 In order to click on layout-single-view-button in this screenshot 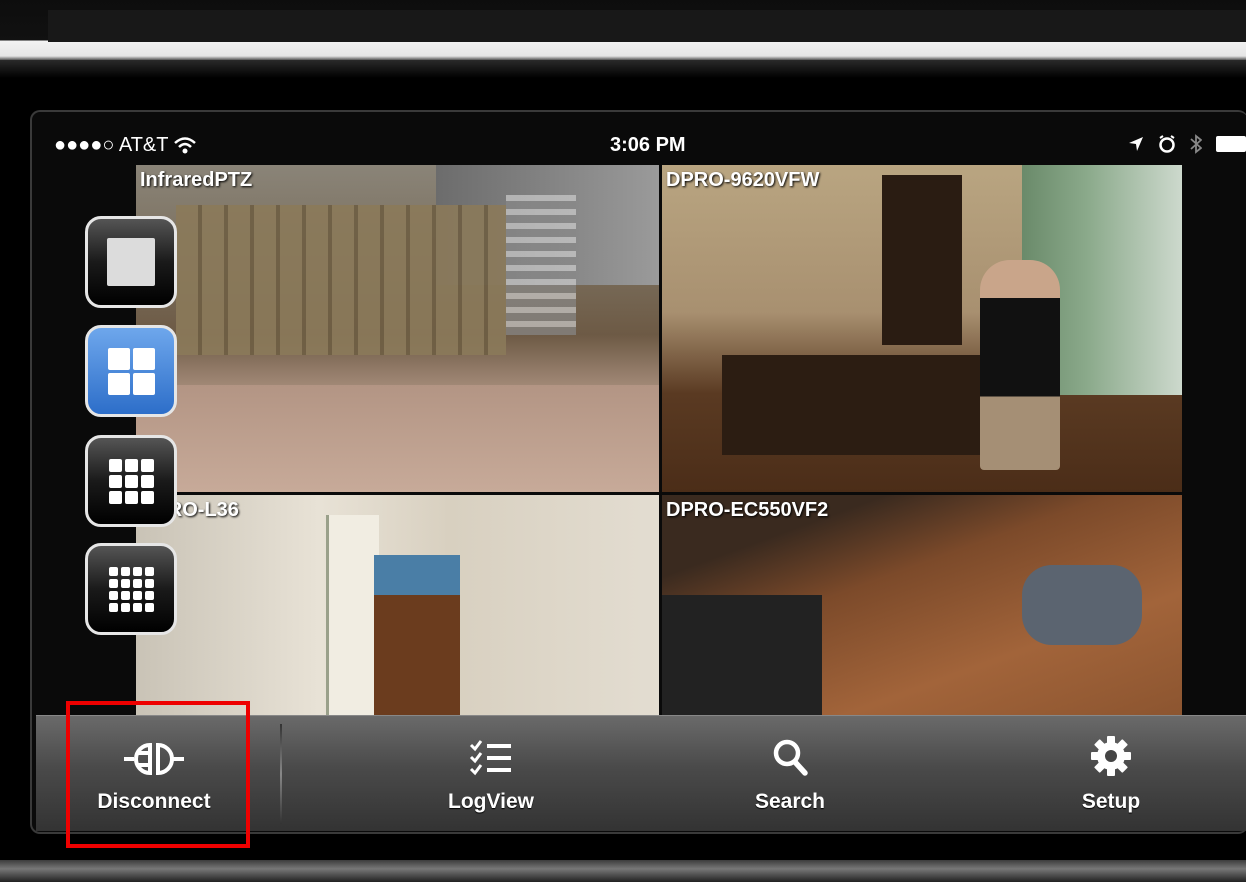, I will do `click(131, 262)`.